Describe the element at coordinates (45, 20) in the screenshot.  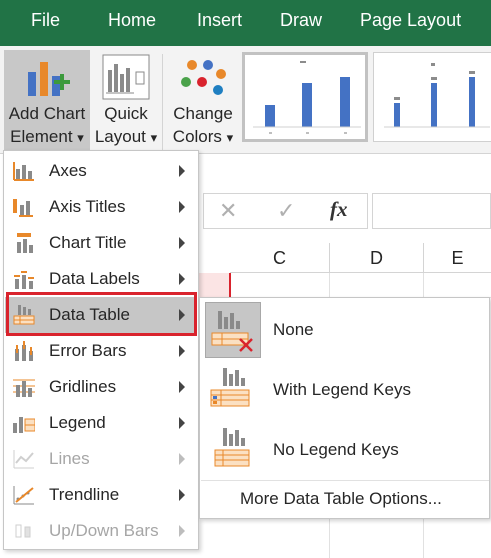
I see `tab-file: File` at that location.